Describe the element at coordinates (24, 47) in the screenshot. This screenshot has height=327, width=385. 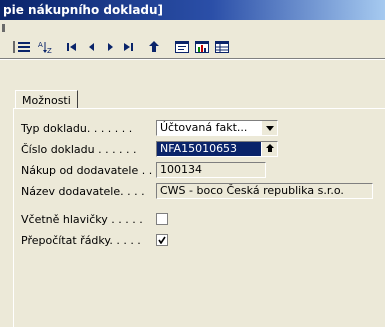
I see `list-icon` at that location.